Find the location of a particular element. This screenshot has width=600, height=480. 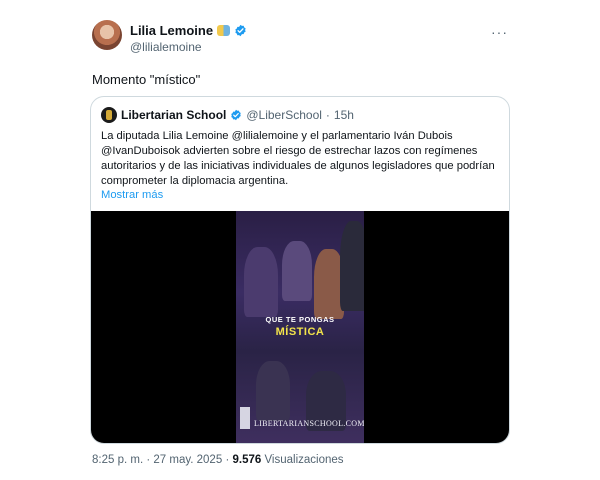

flag-emoji-icon is located at coordinates (224, 30).